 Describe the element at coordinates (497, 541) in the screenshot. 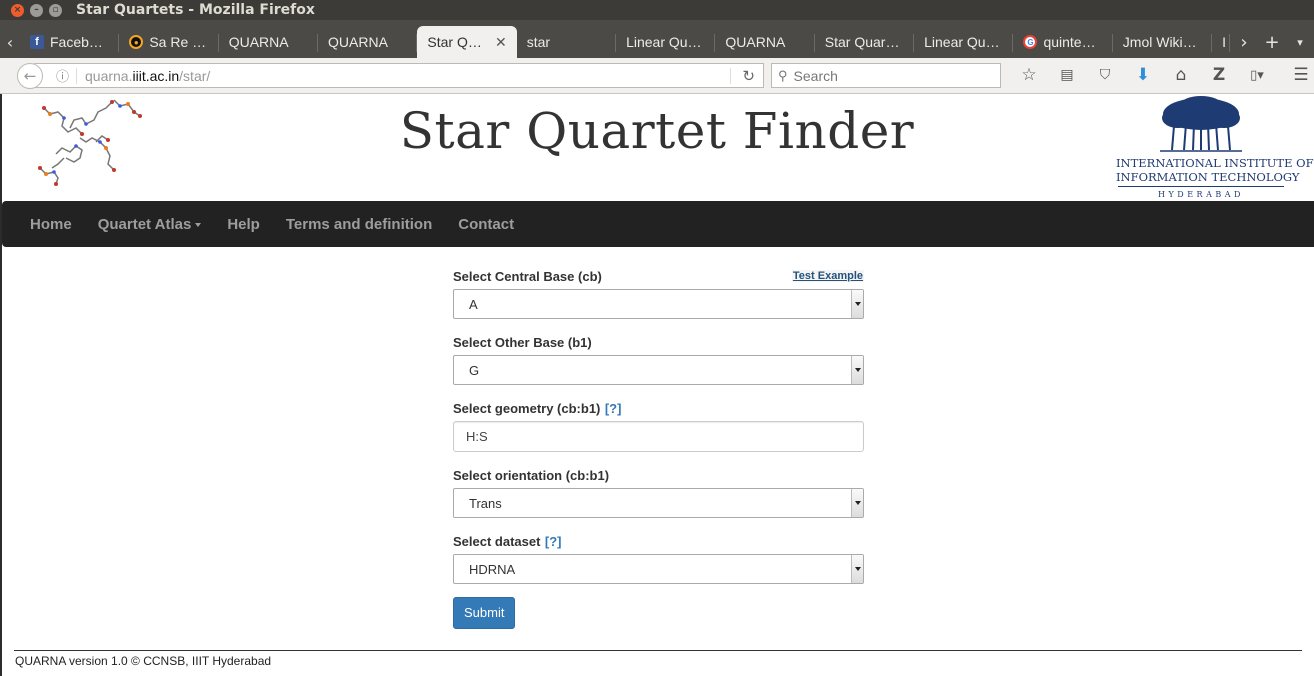

I see `dataset-label: Select dataset` at that location.